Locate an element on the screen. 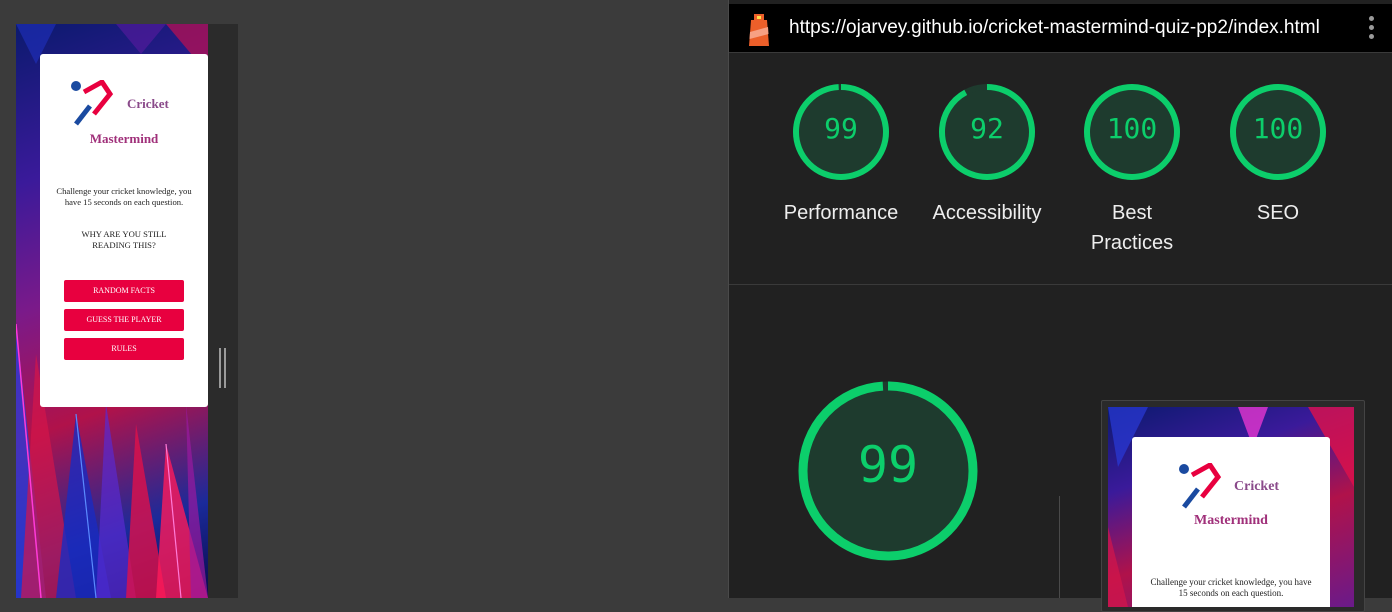  gauge-label: Best Practices is located at coordinates (1132, 228).